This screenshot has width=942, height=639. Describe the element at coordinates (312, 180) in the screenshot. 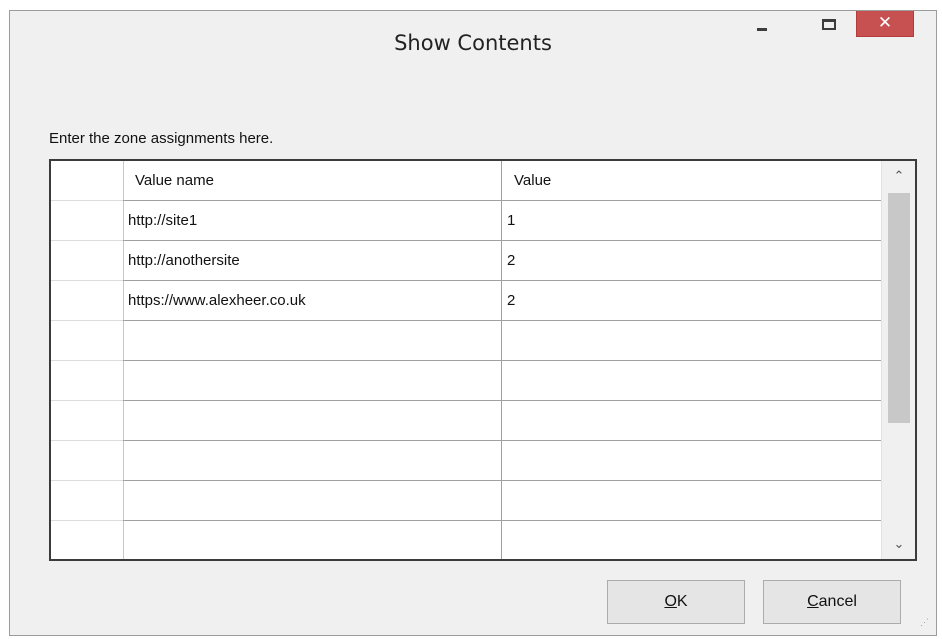

I see `column-header-value-name: Value name` at that location.